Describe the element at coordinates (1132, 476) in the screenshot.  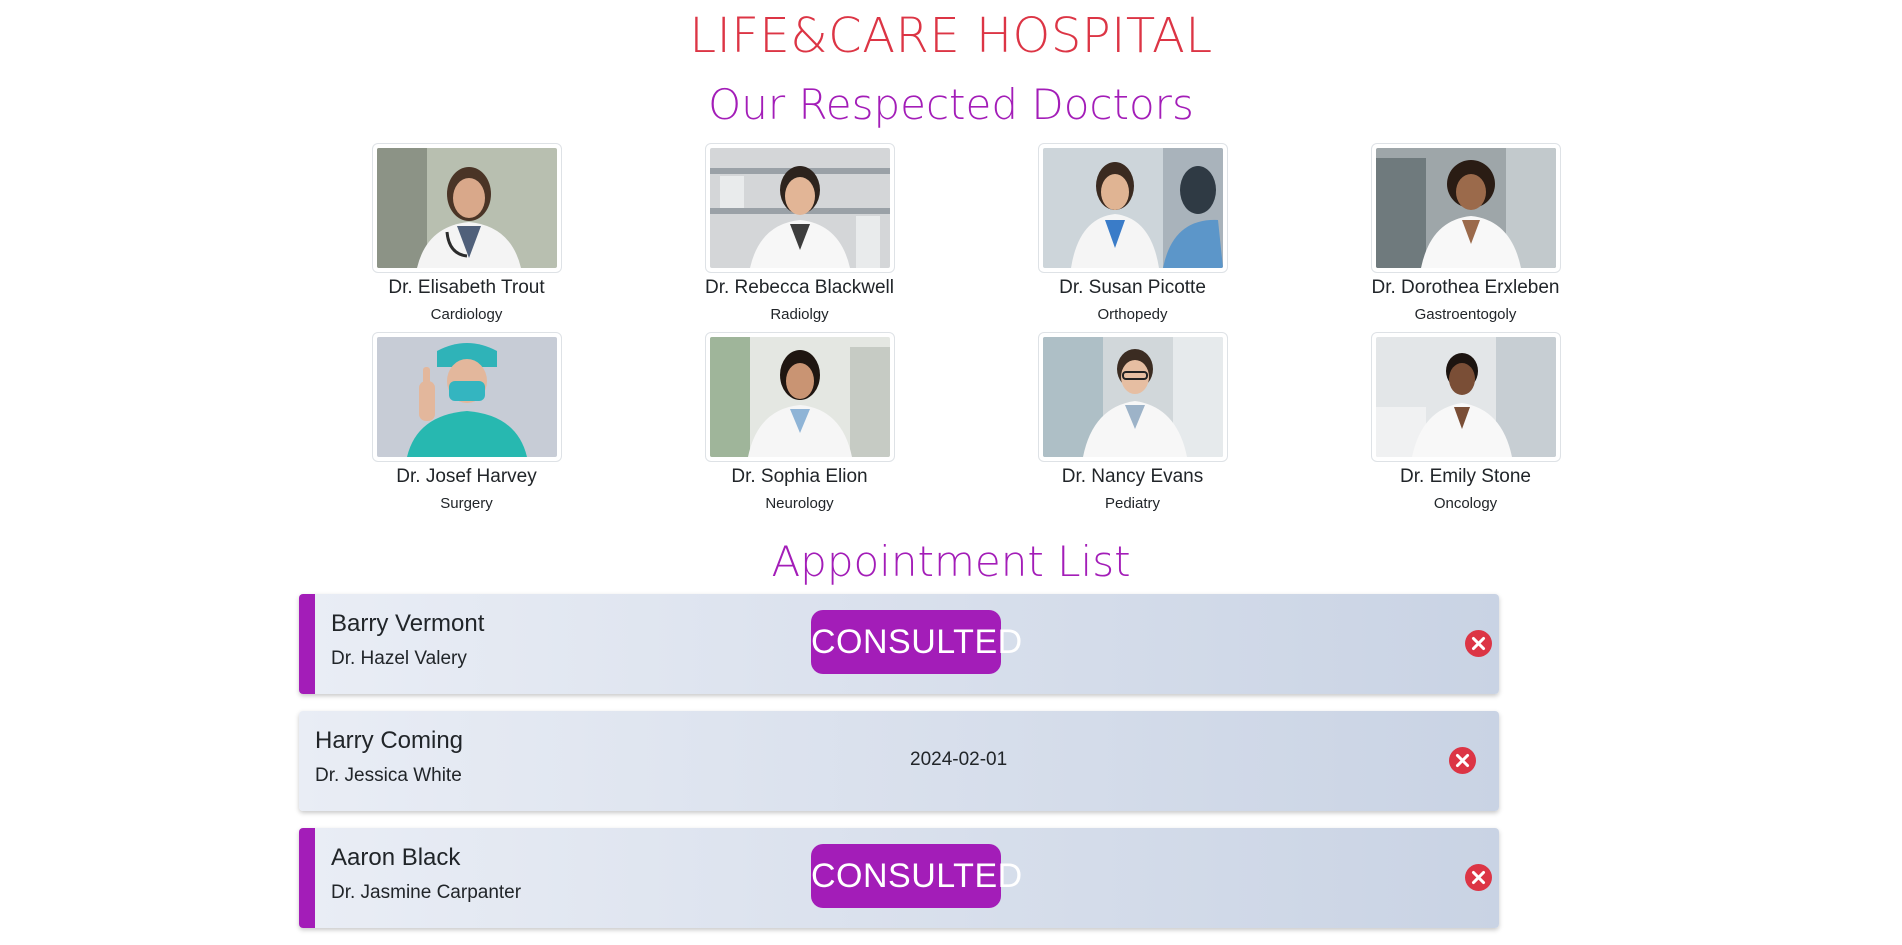
I see `doctor-name: Dr. Nancy Evans` at that location.